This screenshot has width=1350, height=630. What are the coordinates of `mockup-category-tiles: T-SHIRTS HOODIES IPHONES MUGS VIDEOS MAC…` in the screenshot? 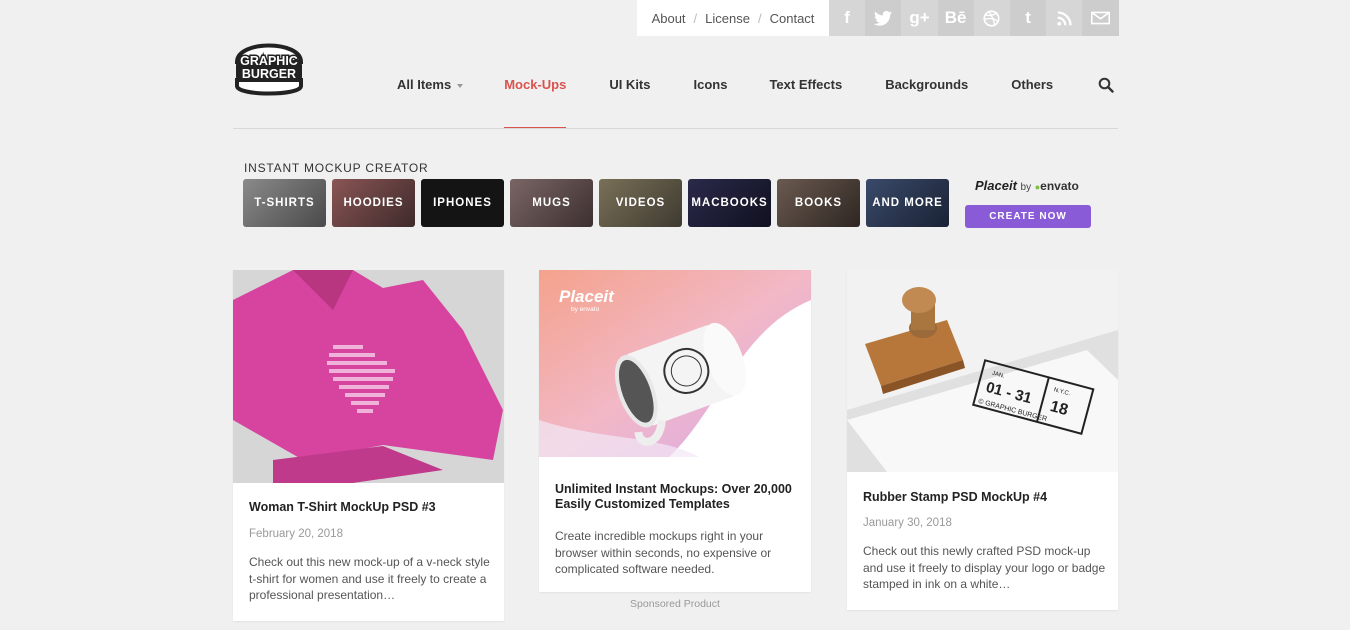 It's located at (596, 203).